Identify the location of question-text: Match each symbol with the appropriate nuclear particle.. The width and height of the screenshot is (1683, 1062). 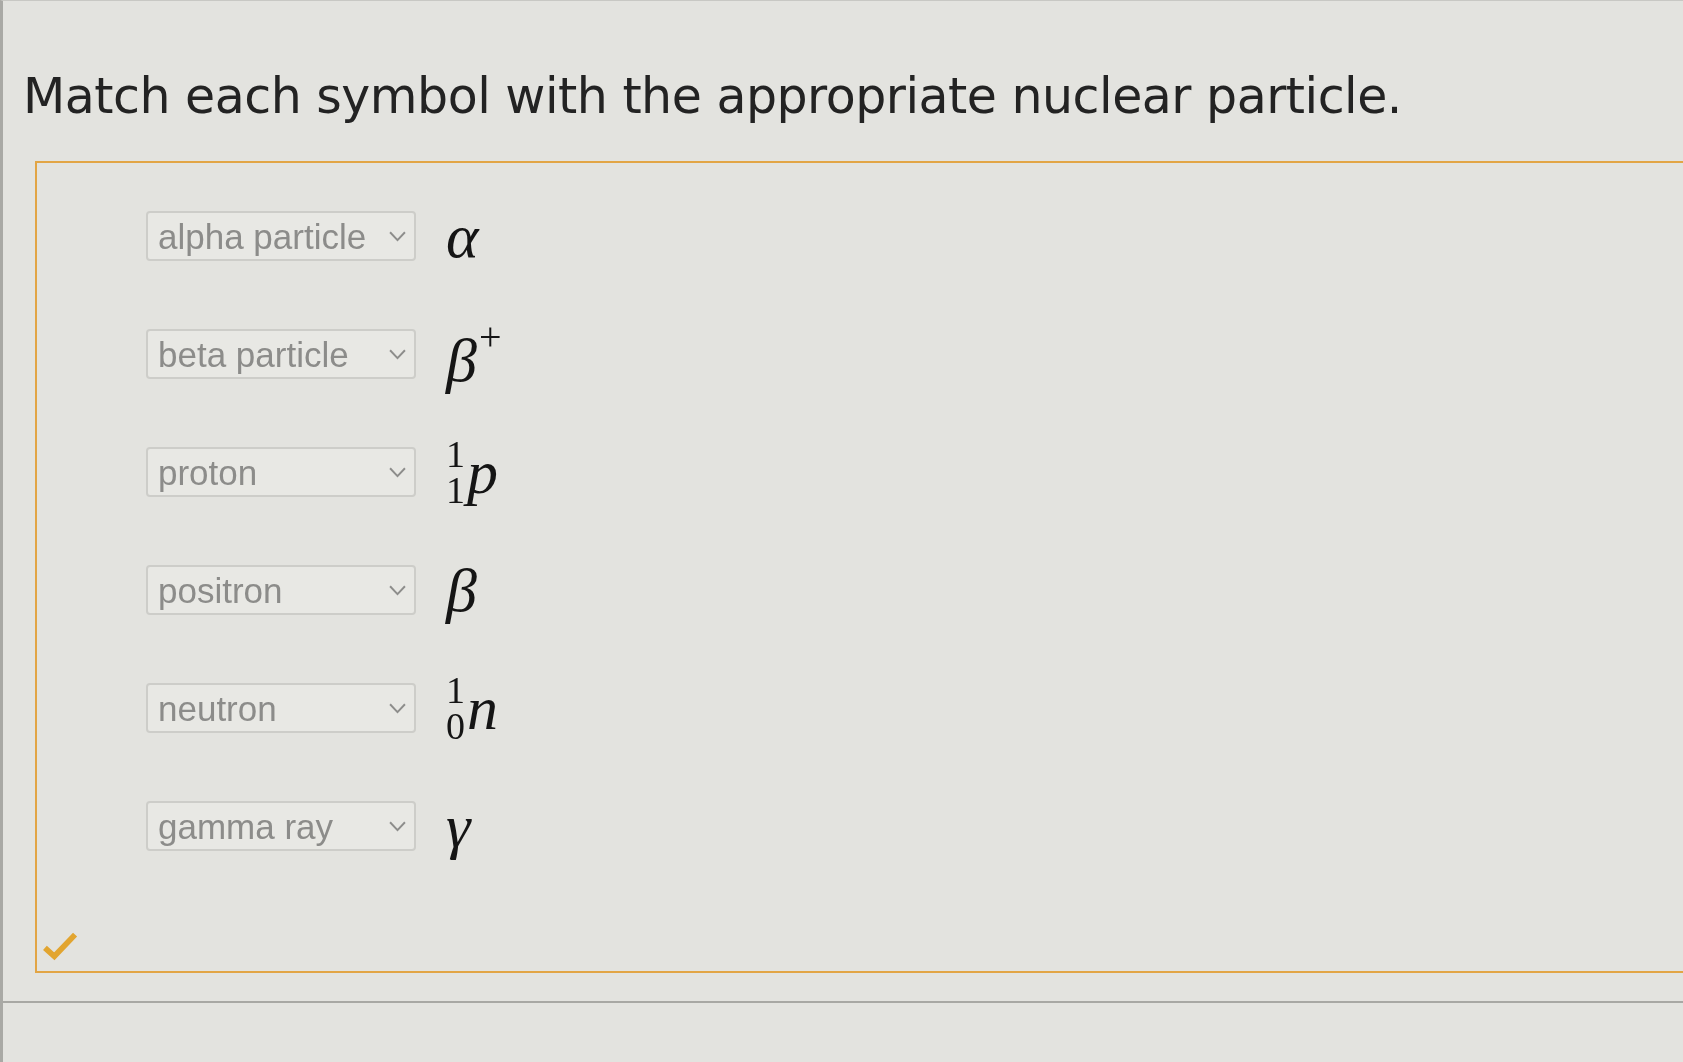
(712, 97).